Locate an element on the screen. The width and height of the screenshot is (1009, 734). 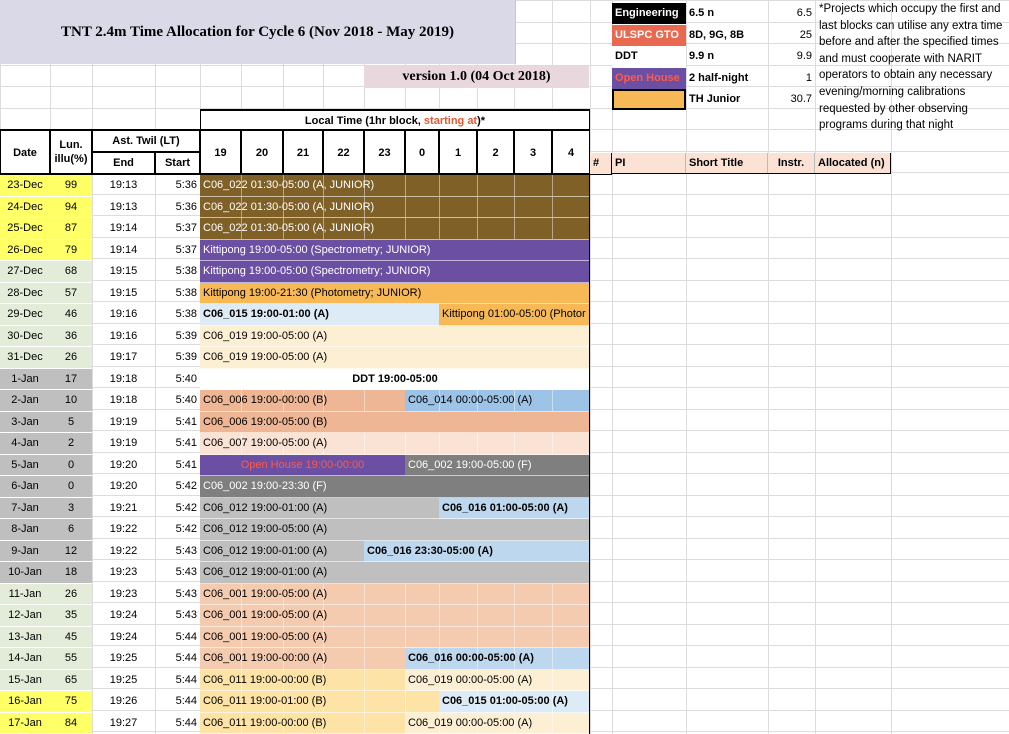
table-row: 11-Jan 26 19:23 5:43 is located at coordinates (100, 594).